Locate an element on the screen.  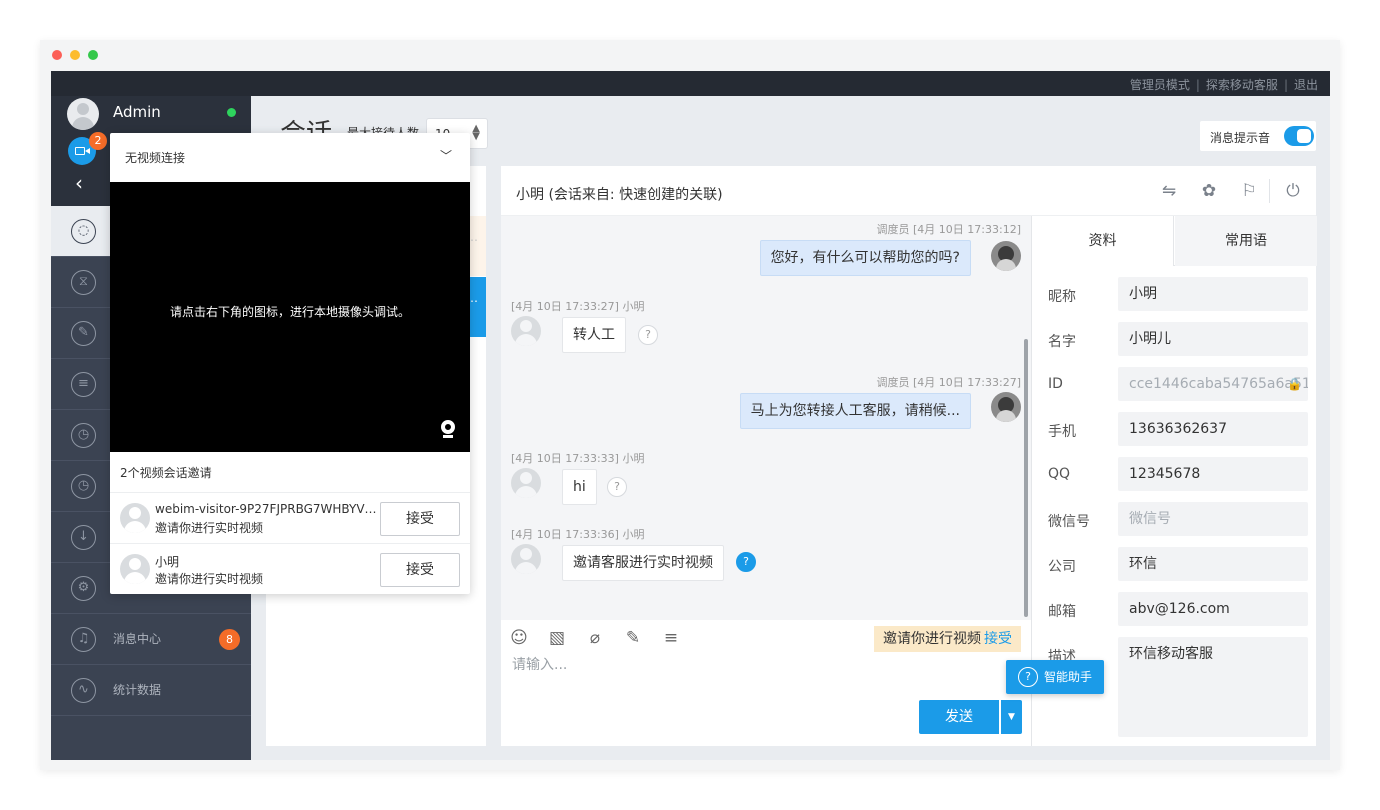
attachment-icon: ⌀ is located at coordinates (595, 638).